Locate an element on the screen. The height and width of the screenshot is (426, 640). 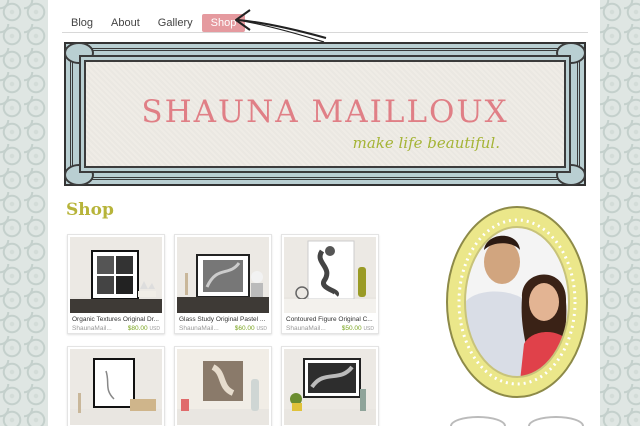
product-price: $60.00 USD is located at coordinates (250, 328).